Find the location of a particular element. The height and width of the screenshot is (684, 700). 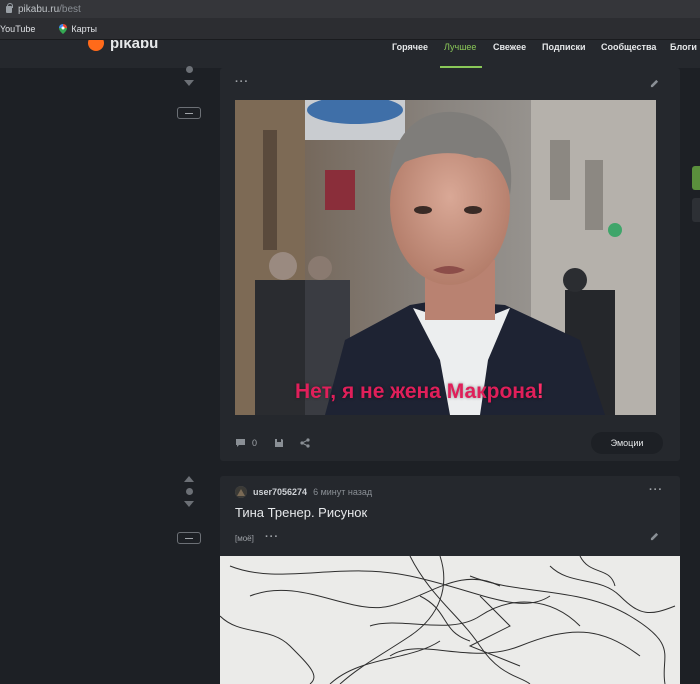

right-sidebar is located at coordinates (696, 376).